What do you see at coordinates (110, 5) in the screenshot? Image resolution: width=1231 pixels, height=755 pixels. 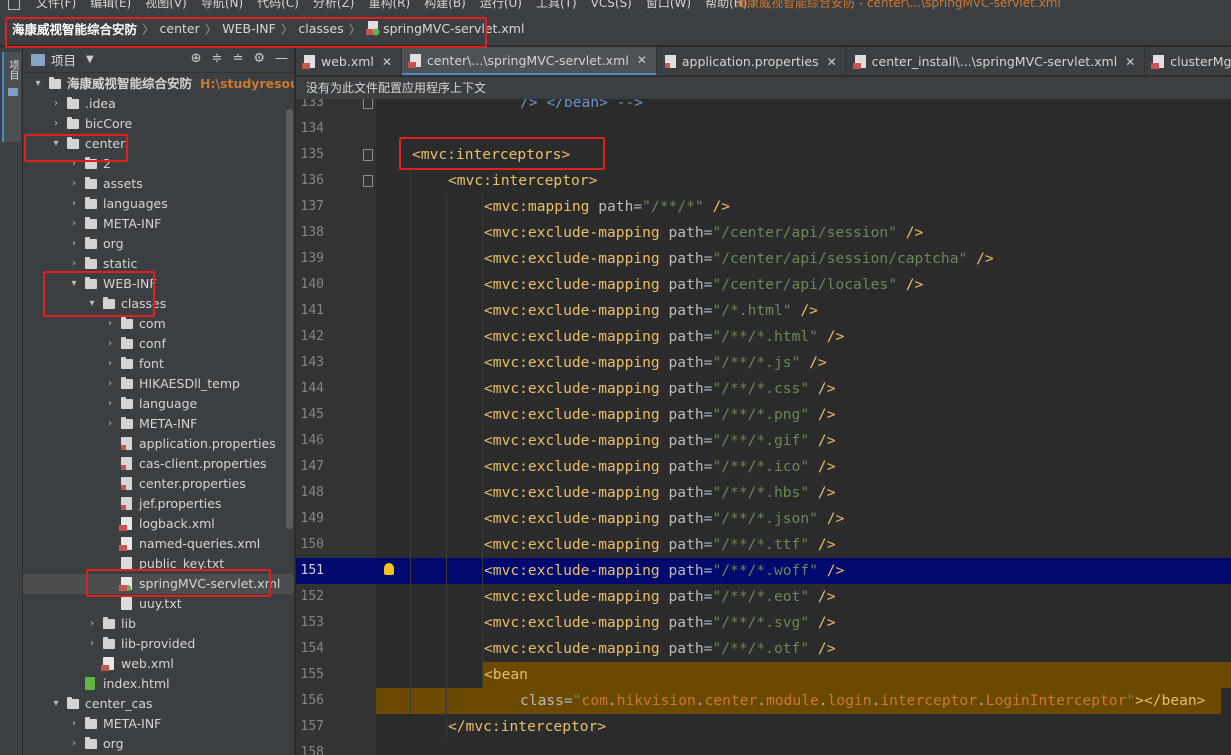 I see `menu-edit: 编辑(E)` at bounding box center [110, 5].